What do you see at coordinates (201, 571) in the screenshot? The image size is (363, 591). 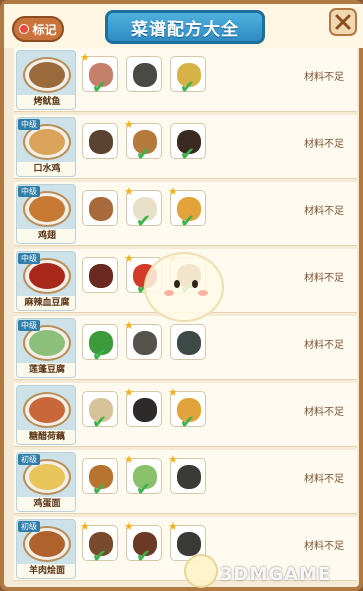 I see `watermark-mascot-icon` at bounding box center [201, 571].